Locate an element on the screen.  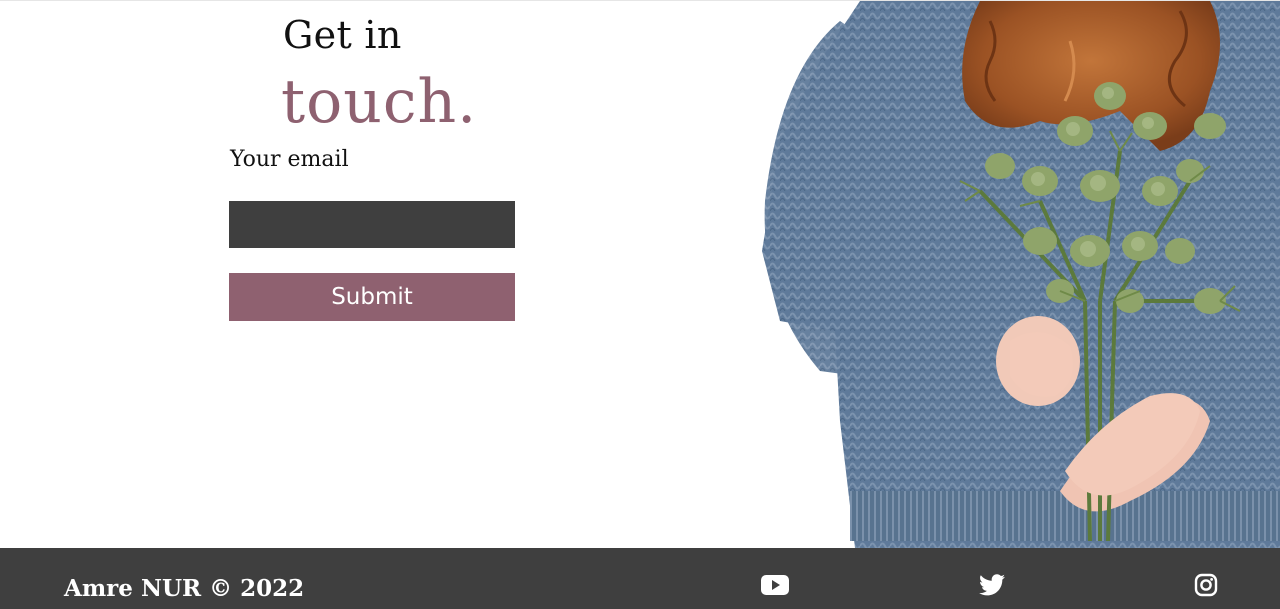
instagram-icon is located at coordinates (1206, 585).